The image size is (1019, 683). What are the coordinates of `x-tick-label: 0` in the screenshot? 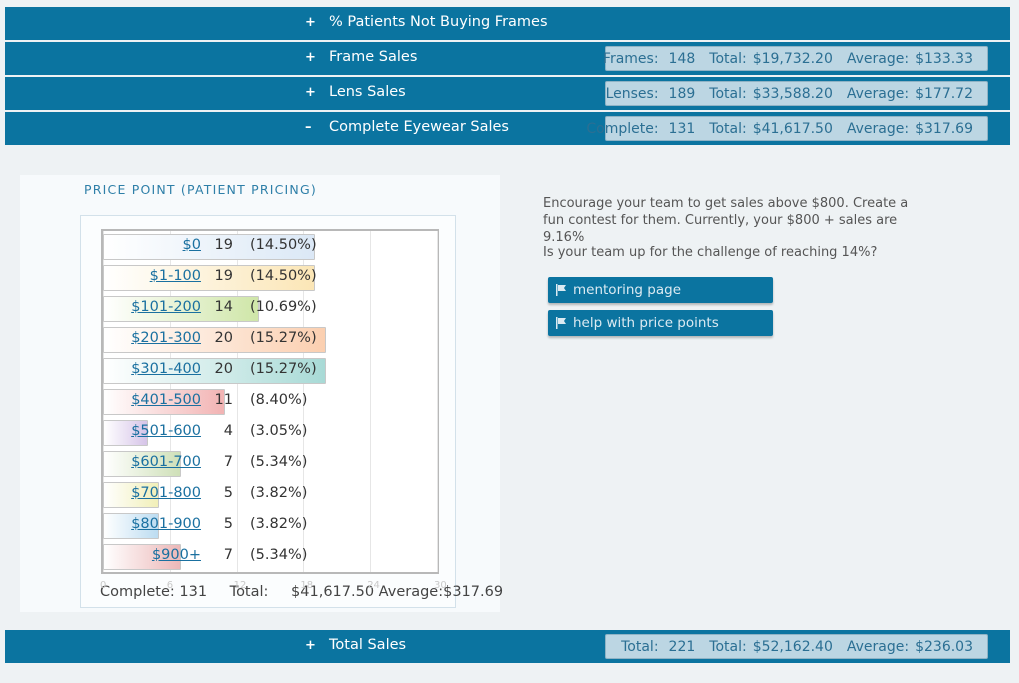 It's located at (103, 585).